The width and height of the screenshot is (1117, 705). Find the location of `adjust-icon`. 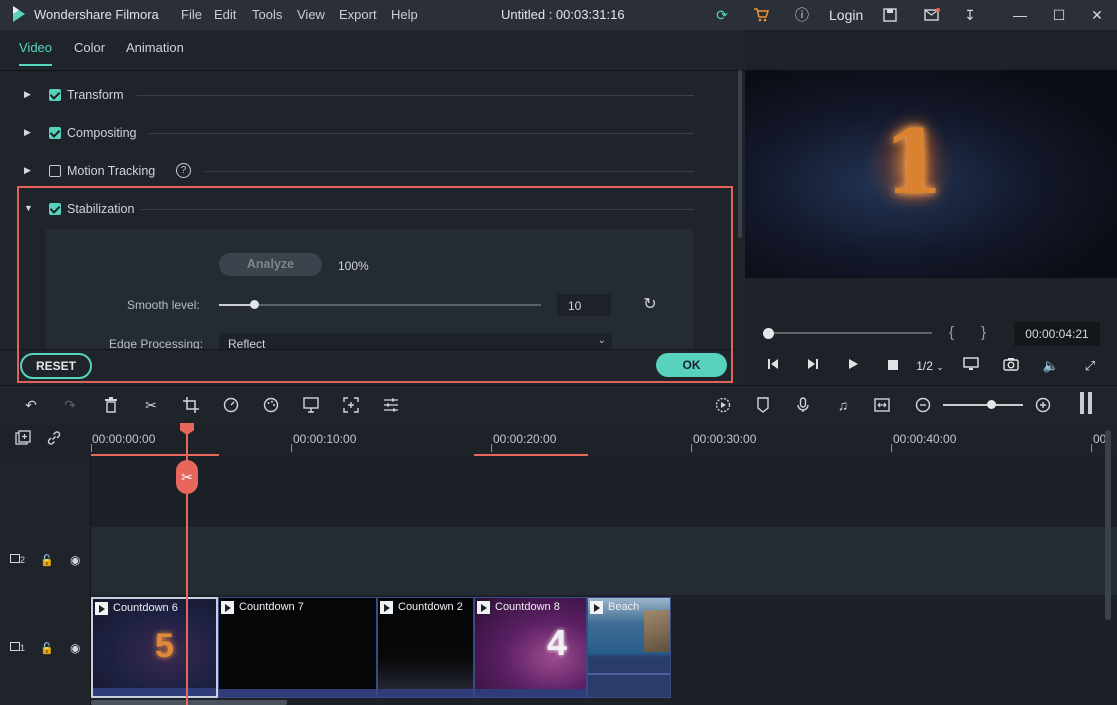

adjust-icon is located at coordinates (391, 405).